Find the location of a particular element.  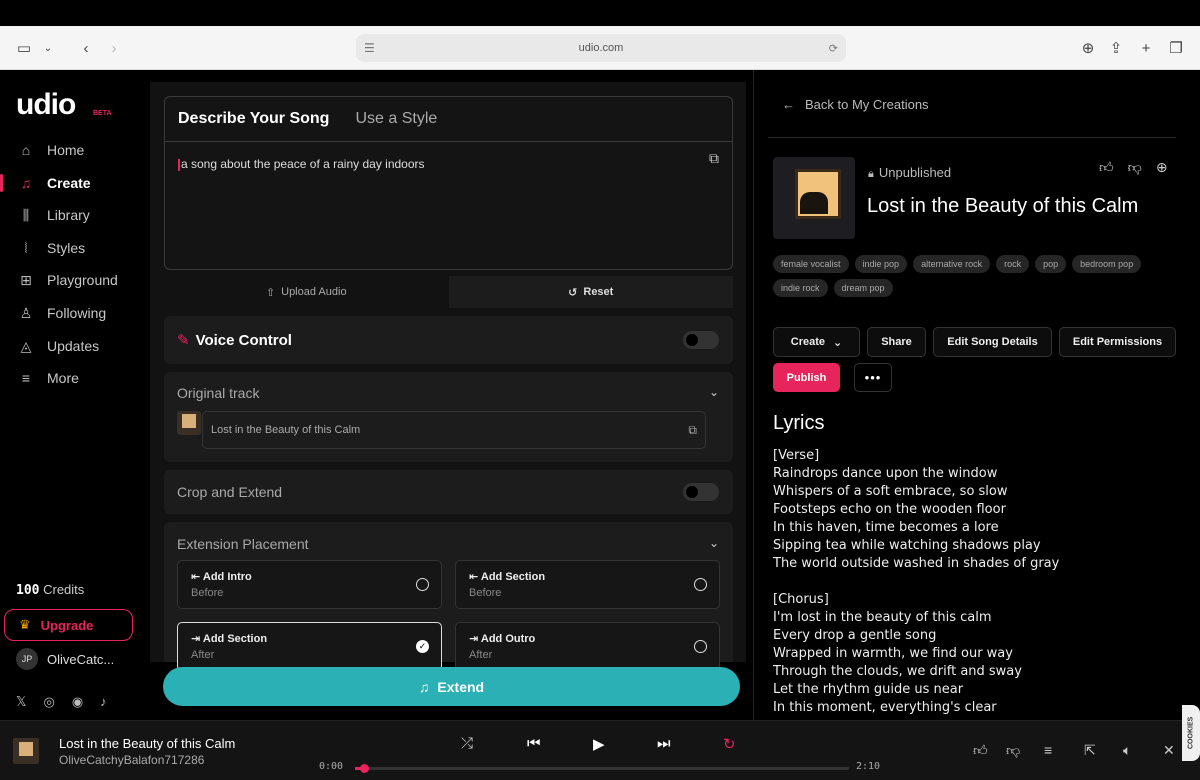

page-icon: ☰ is located at coordinates (369, 48).